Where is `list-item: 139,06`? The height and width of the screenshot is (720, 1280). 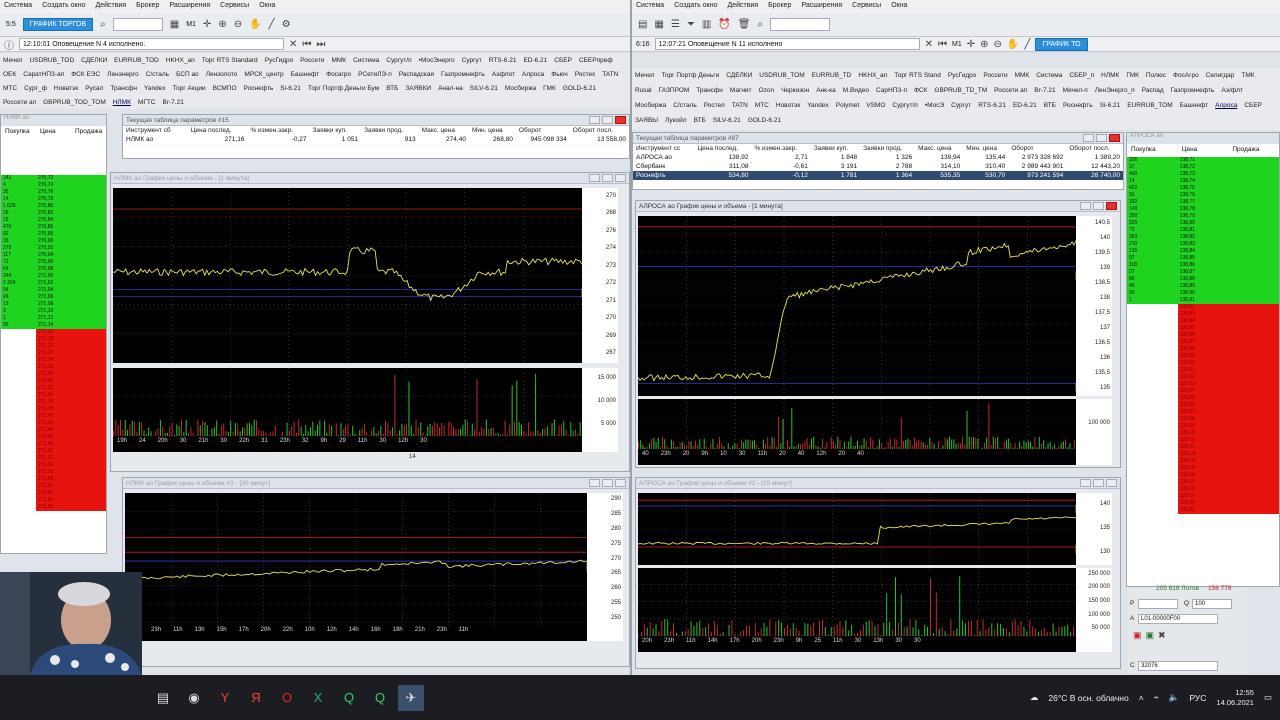 list-item: 139,06 is located at coordinates (1203, 405).